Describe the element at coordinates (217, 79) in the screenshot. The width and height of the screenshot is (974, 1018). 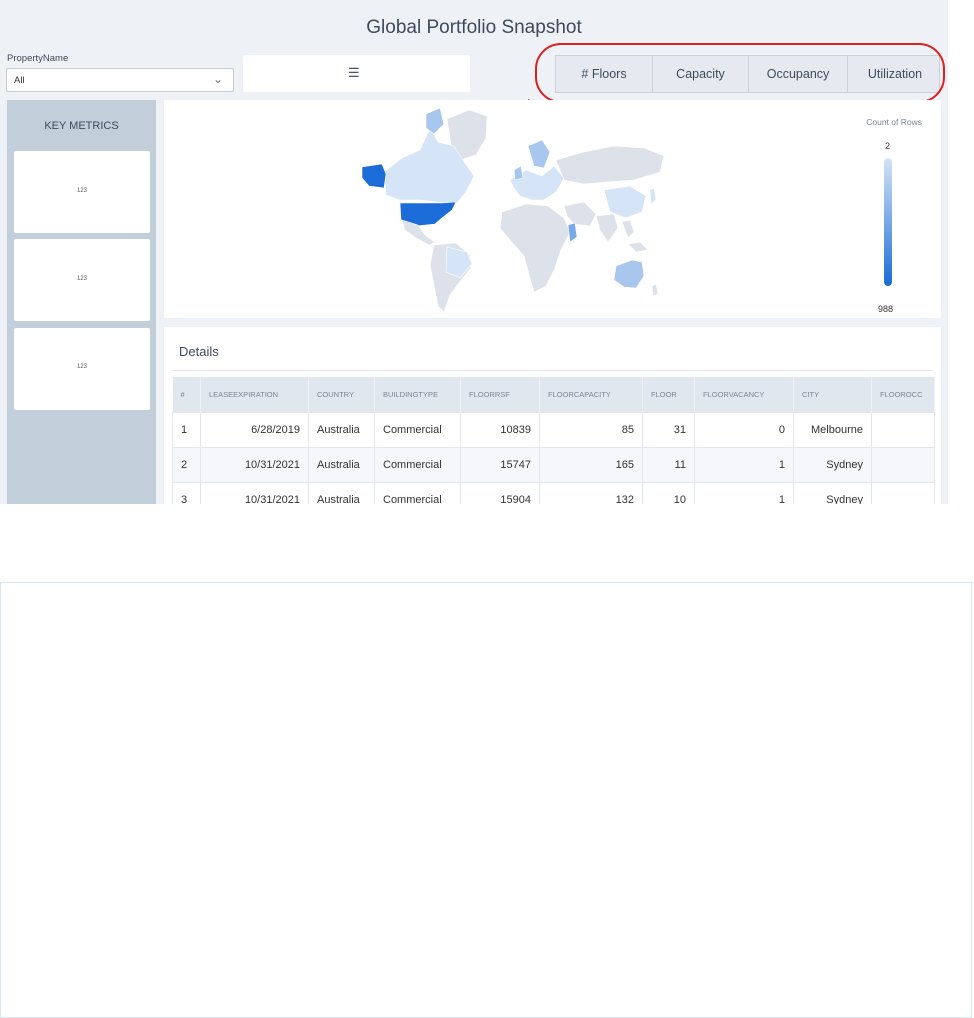
I see `chevron-down-icon: ⌄` at that location.